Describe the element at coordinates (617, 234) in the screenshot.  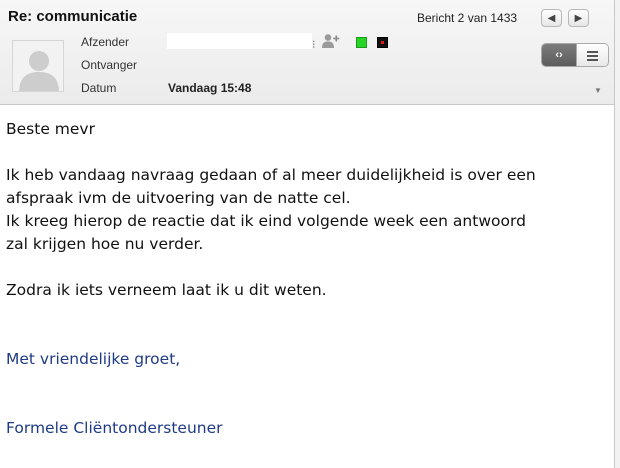
I see `scrollbar` at that location.